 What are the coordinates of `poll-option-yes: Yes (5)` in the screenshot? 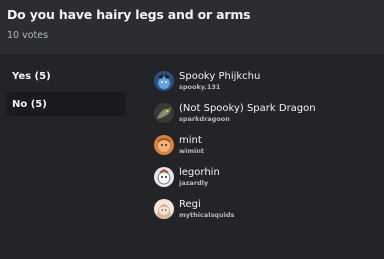 It's located at (66, 76).